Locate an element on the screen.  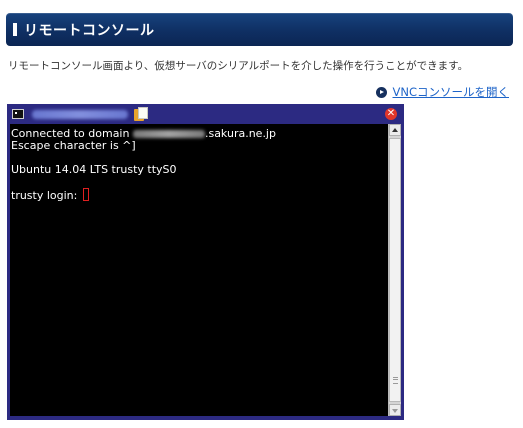
terminal-cursor is located at coordinates (85, 194).